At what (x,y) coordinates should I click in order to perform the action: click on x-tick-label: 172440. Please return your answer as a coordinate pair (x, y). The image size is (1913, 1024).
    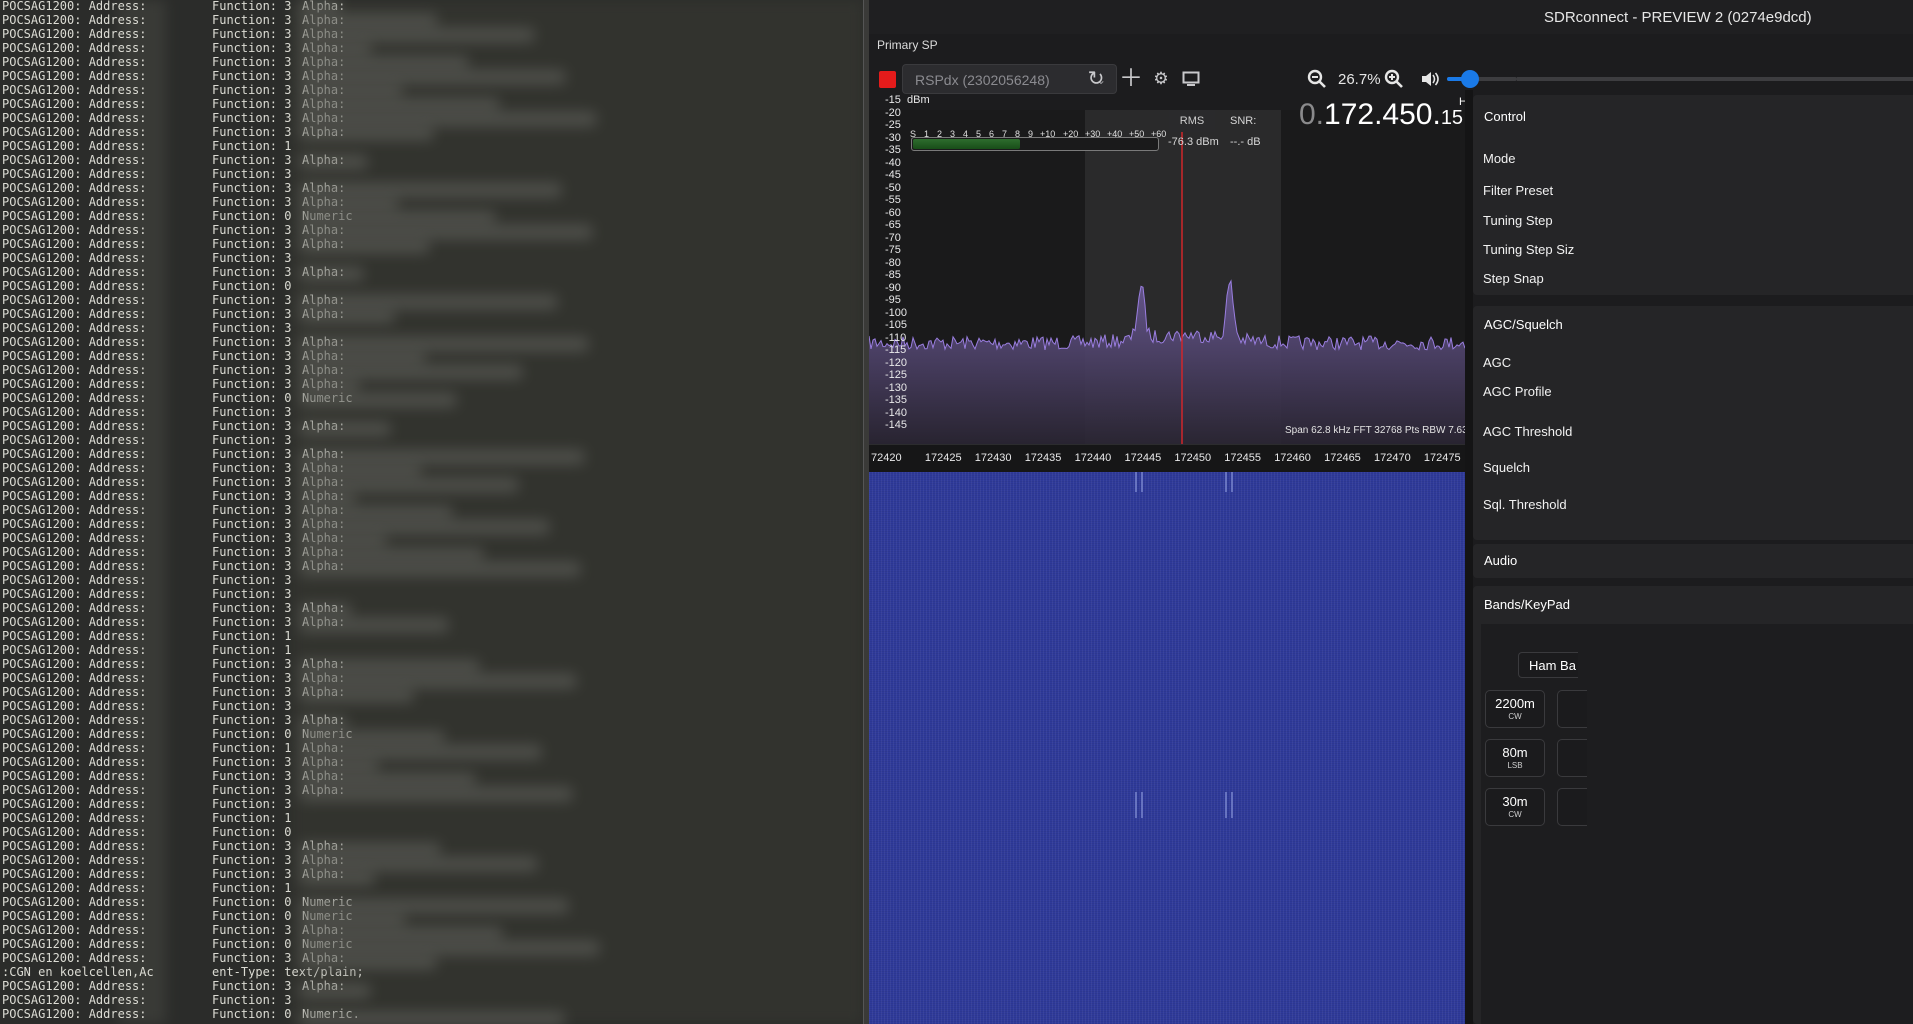
    Looking at the image, I should click on (1093, 458).